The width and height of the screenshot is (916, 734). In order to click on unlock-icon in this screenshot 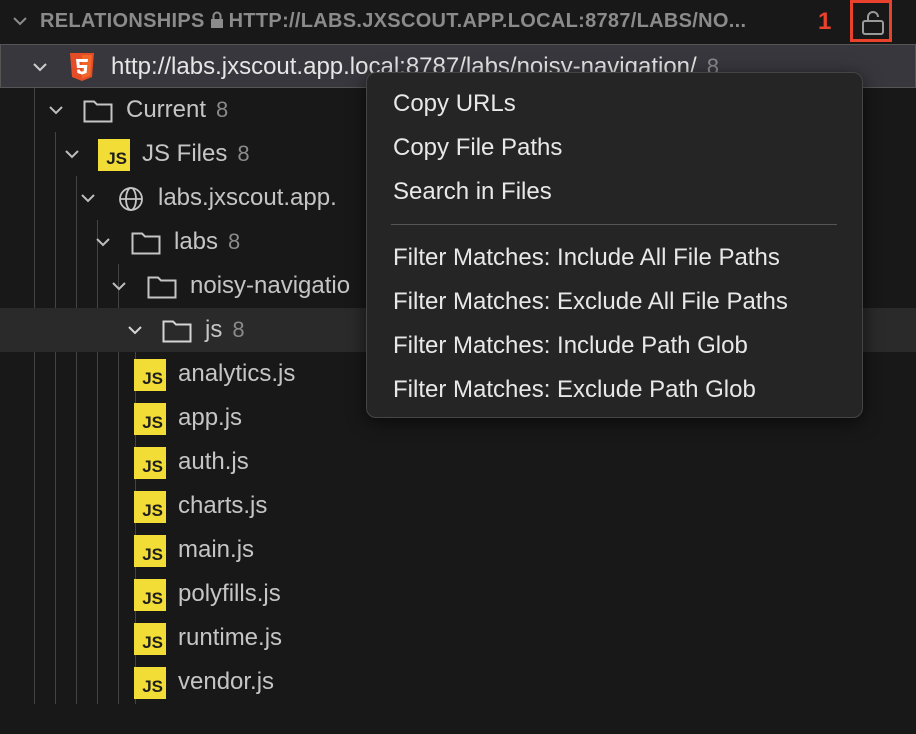, I will do `click(873, 23)`.